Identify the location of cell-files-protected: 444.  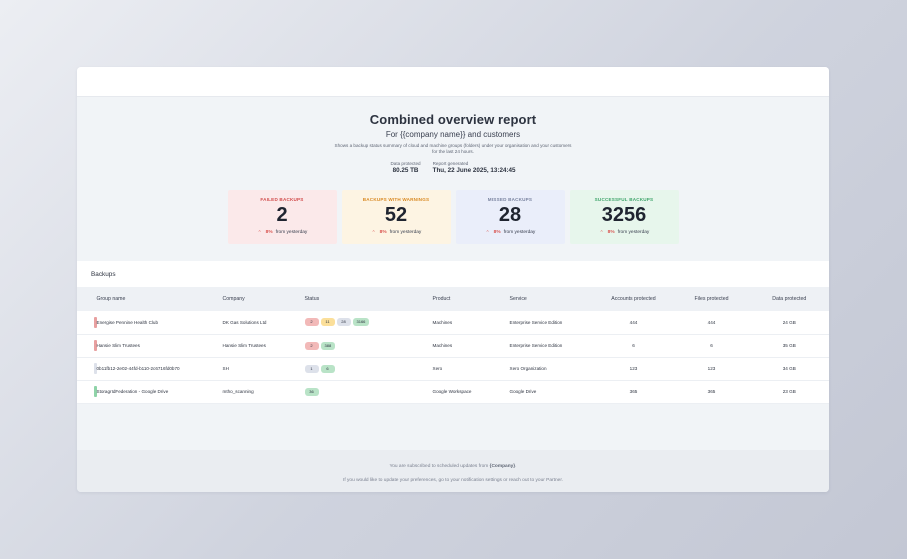
(711, 323).